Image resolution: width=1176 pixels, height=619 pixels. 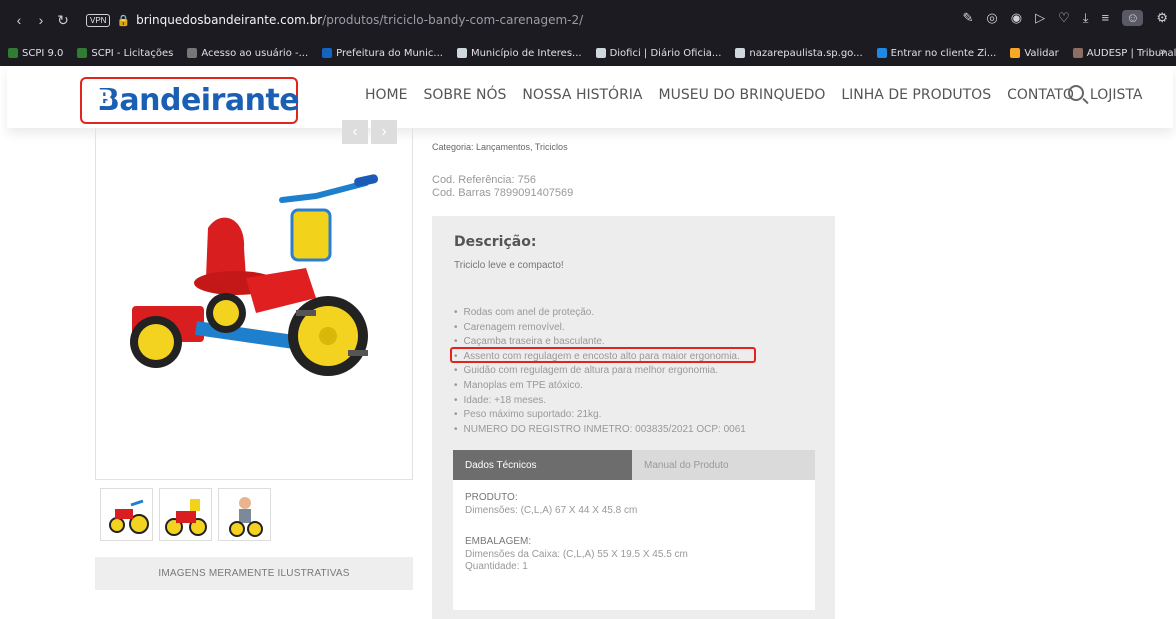 I want to click on bookmark-label: Validar, so click(x=1041, y=53).